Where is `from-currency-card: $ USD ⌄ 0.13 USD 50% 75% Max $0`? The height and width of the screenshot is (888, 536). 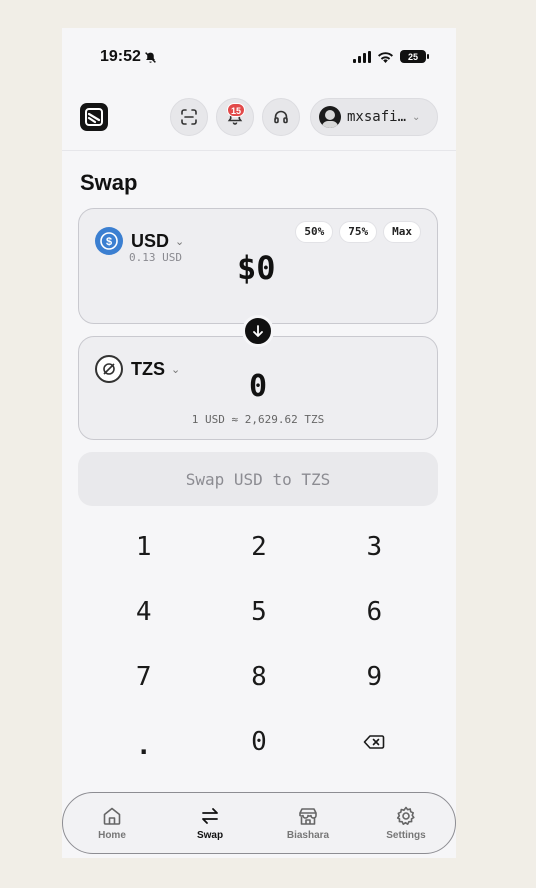 from-currency-card: $ USD ⌄ 0.13 USD 50% 75% Max $0 is located at coordinates (258, 266).